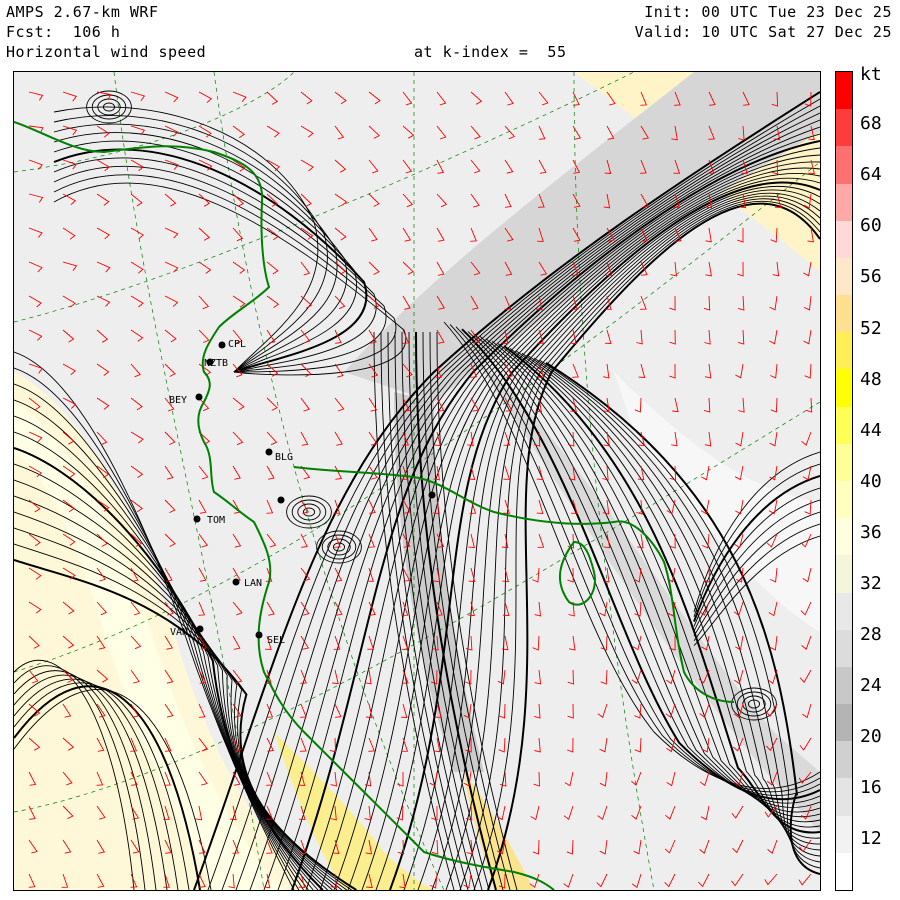  I want to click on colorbar-label: 36, so click(871, 532).